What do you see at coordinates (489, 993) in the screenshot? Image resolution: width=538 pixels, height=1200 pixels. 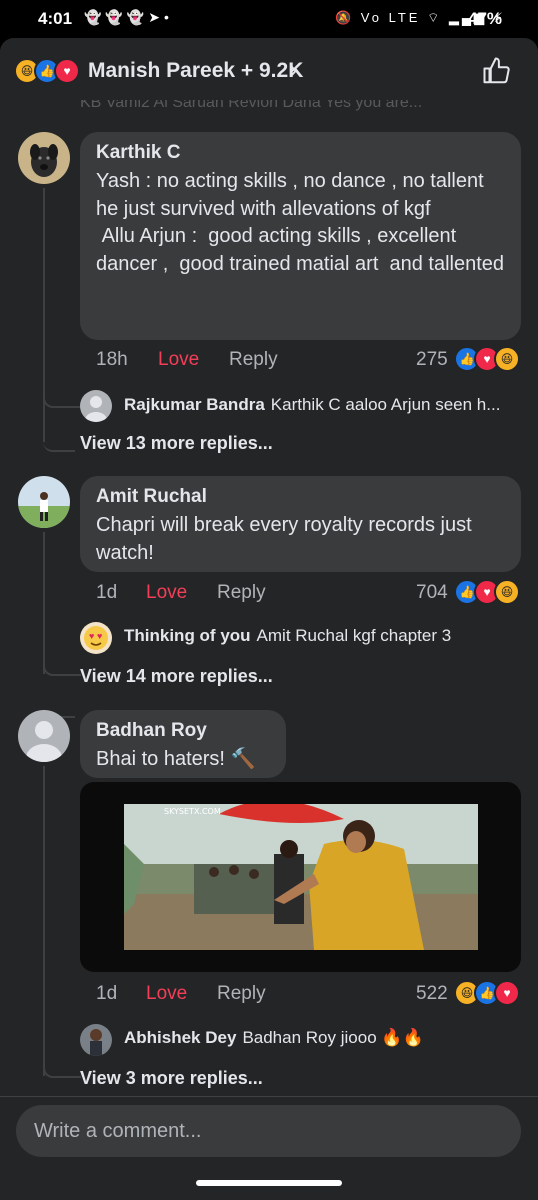 I see `comment-reactions: 😆 👍 ♥` at bounding box center [489, 993].